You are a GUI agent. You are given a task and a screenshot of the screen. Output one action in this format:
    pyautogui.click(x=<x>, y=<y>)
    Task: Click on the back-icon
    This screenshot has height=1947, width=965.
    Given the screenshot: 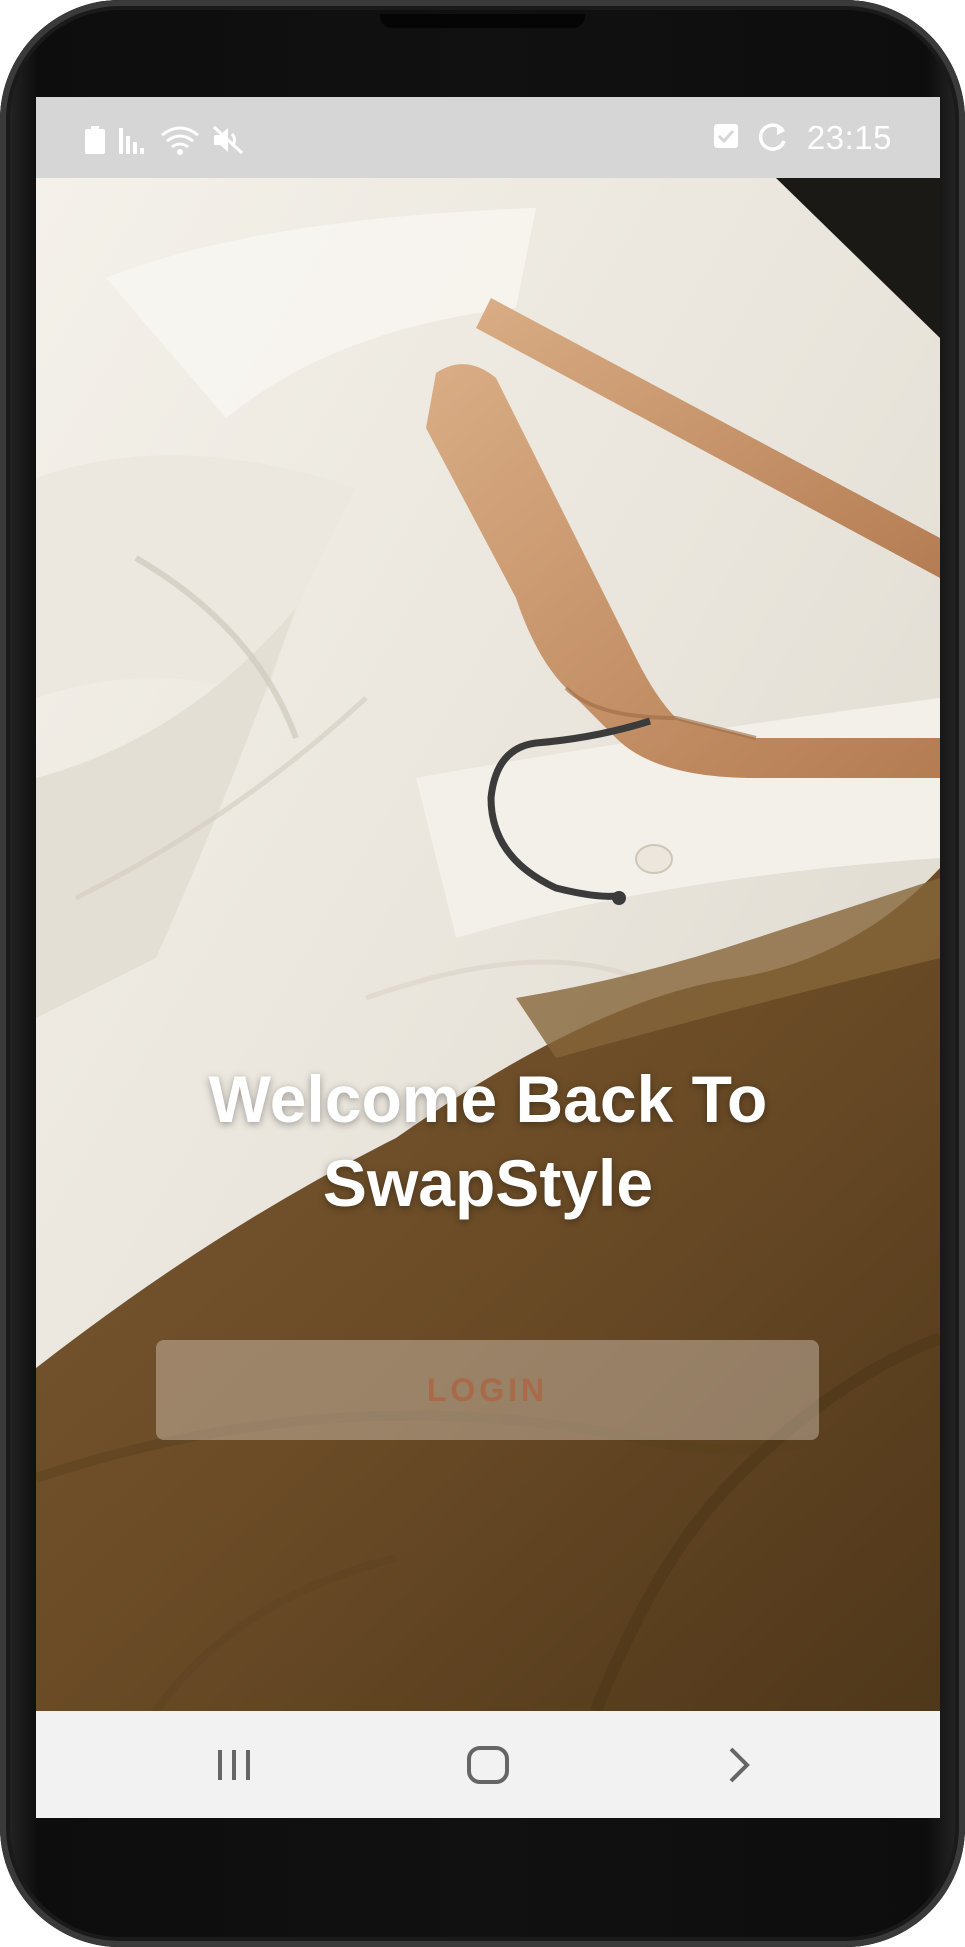 What is the action you would take?
    pyautogui.click(x=740, y=1765)
    